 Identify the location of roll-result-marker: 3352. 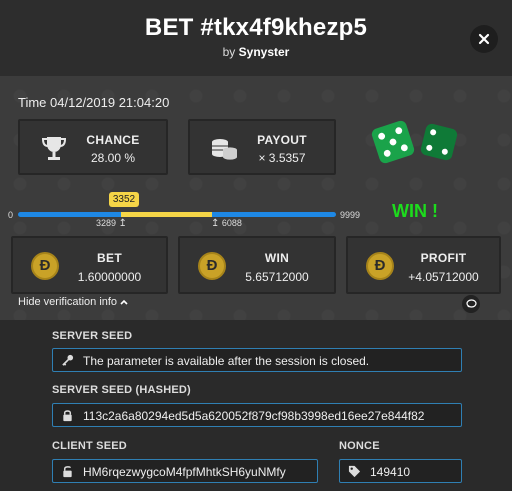
(124, 199).